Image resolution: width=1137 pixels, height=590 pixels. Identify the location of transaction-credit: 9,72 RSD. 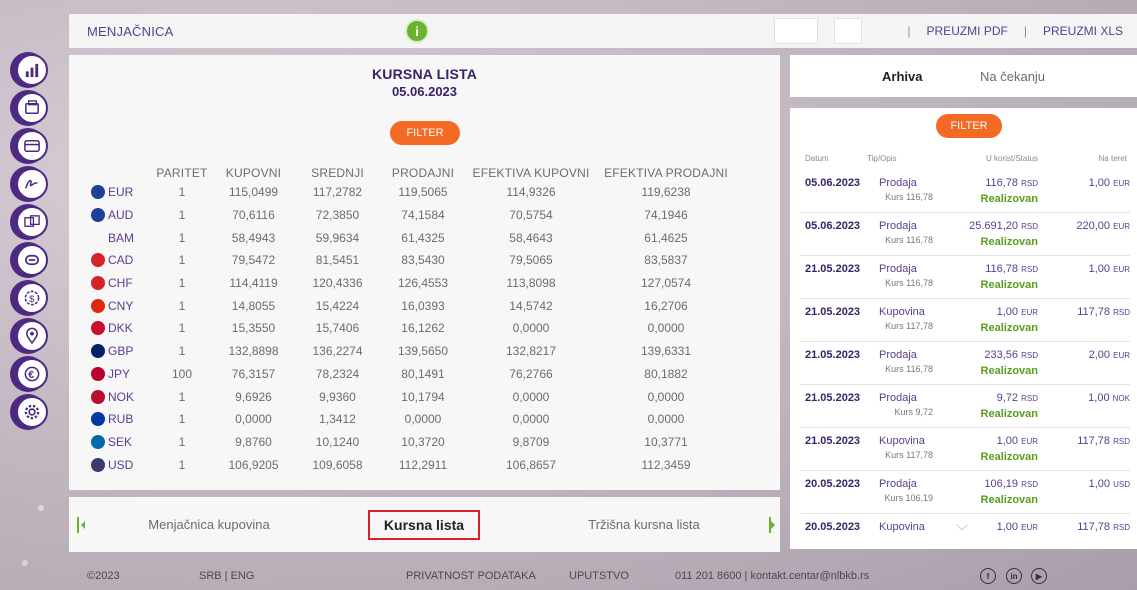
(1017, 398).